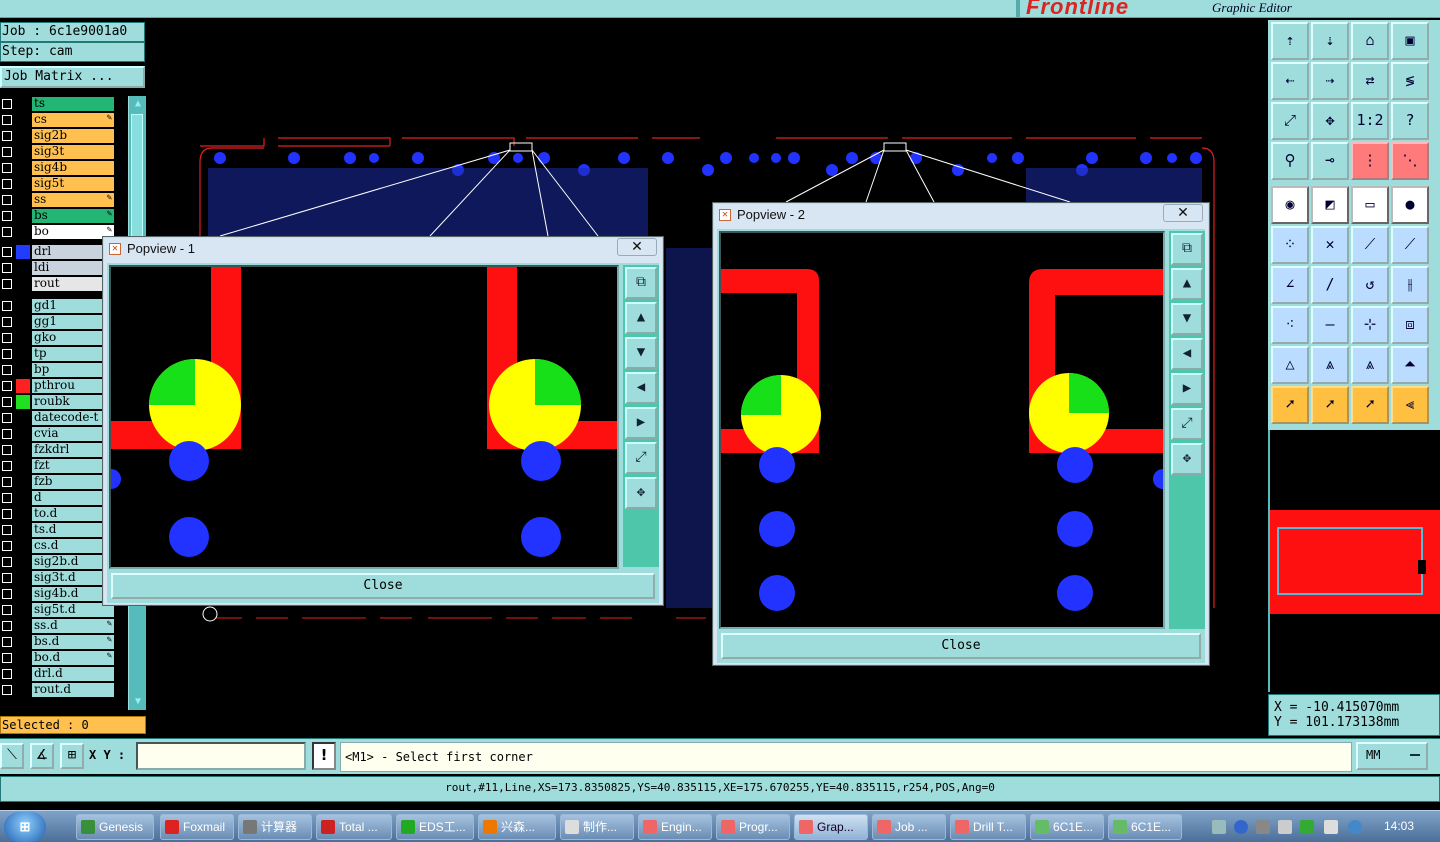  What do you see at coordinates (1263, 827) in the screenshot?
I see `flag-icon` at bounding box center [1263, 827].